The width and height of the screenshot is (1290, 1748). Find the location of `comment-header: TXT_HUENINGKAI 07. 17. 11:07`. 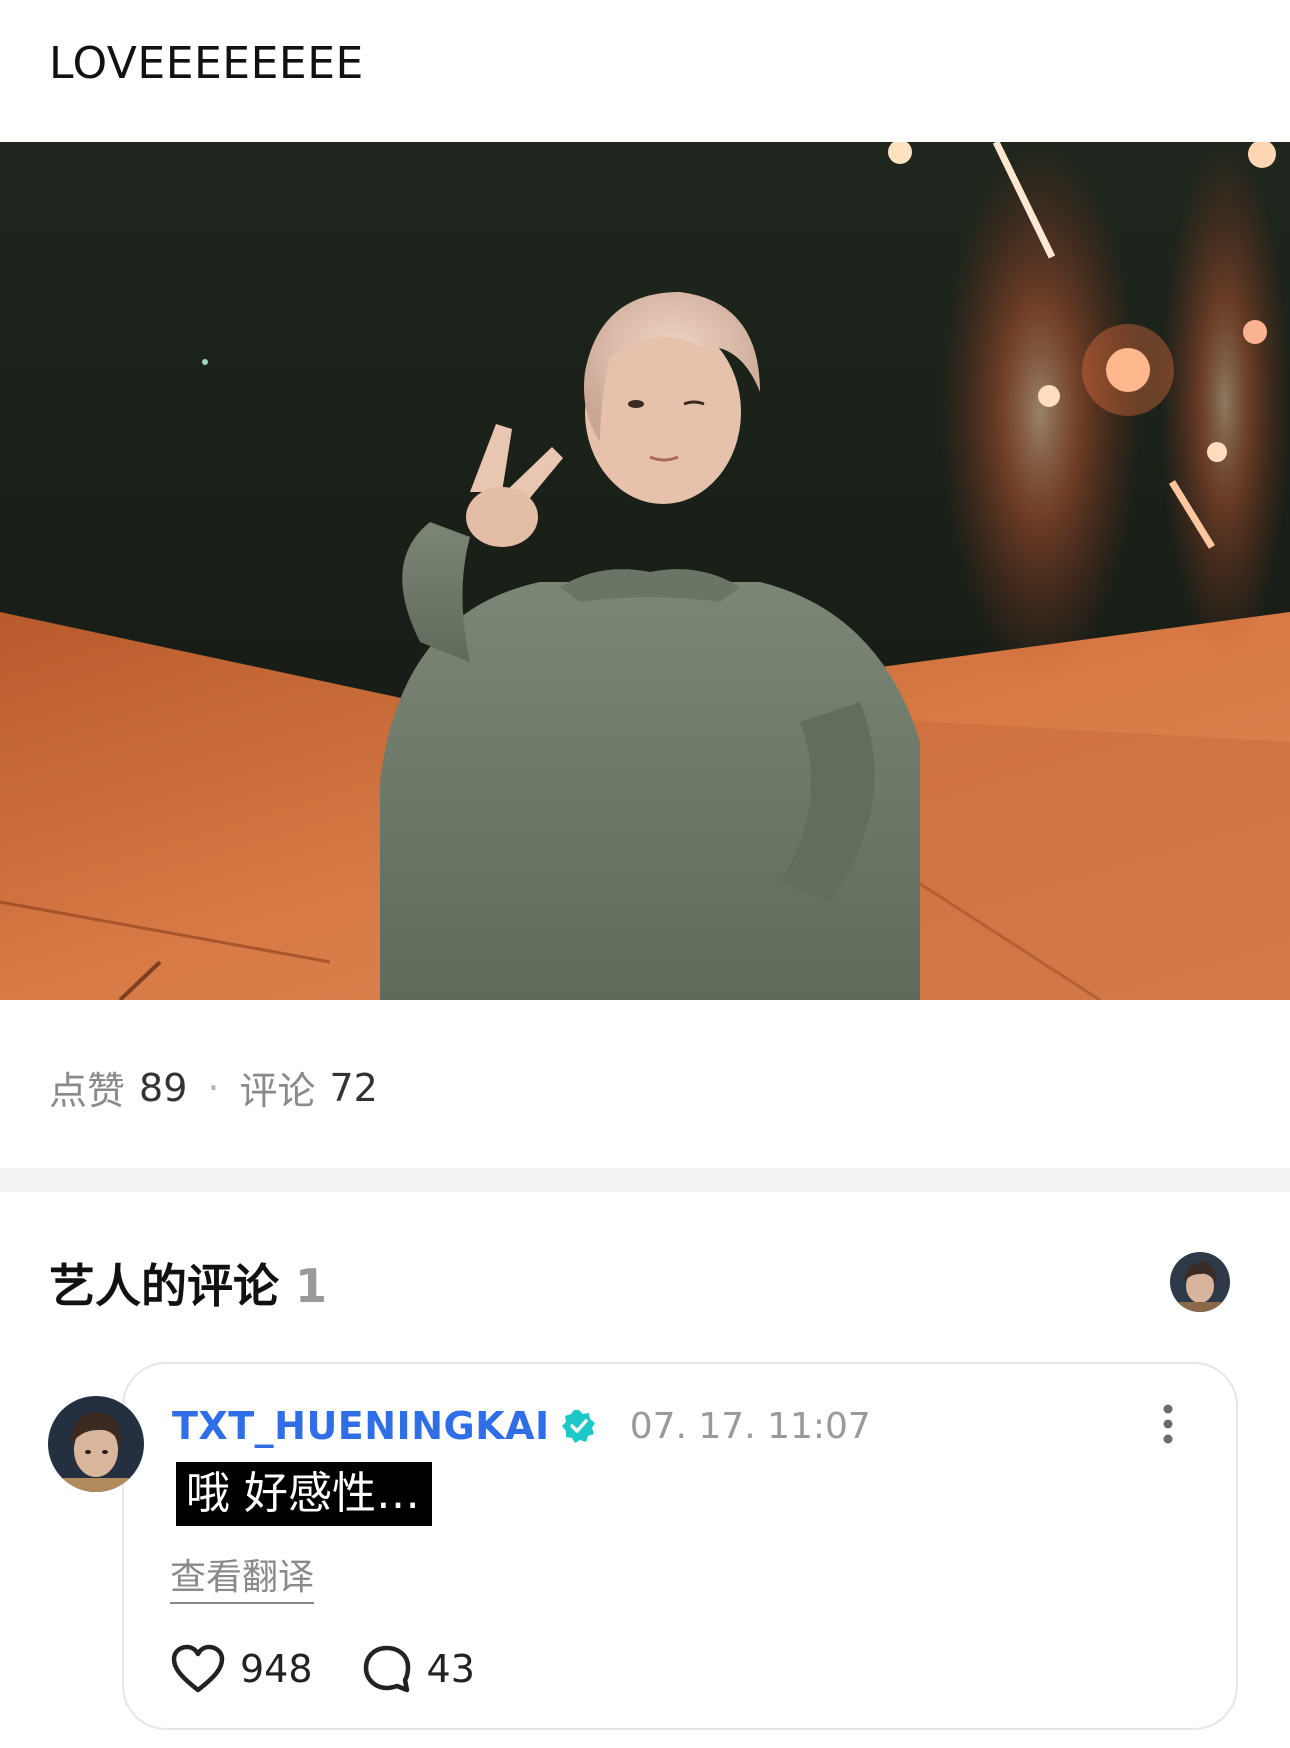

comment-header: TXT_HUENINGKAI 07. 17. 11:07 is located at coordinates (521, 1426).